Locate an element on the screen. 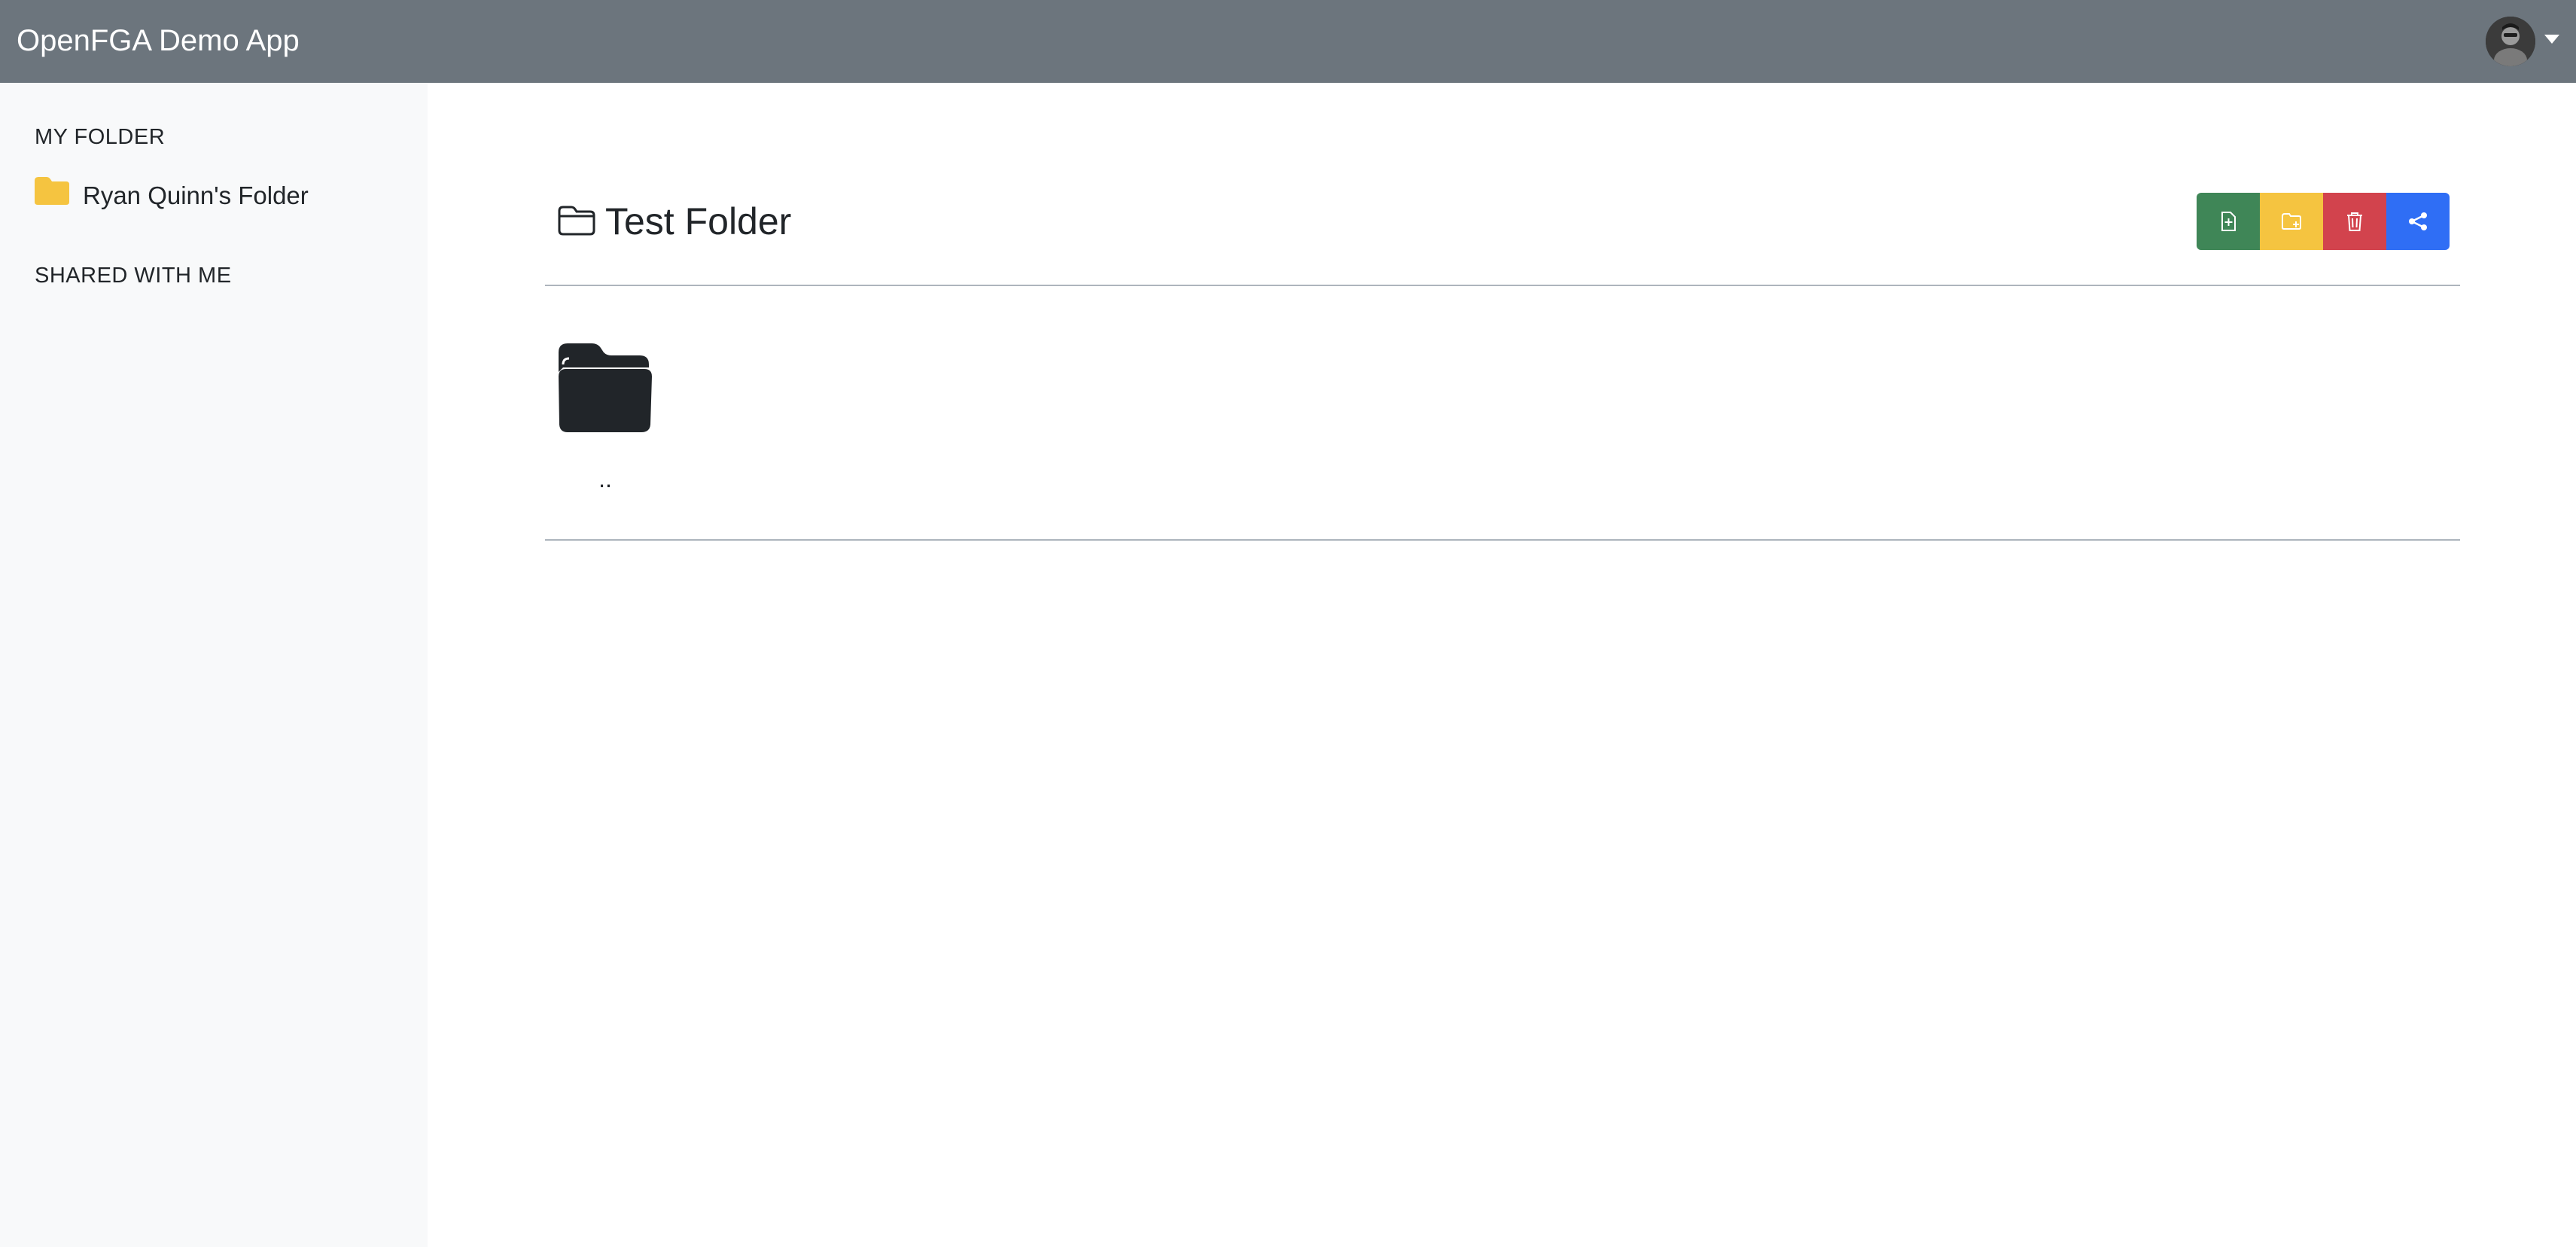 This screenshot has height=1247, width=2576. user-menu-toggle is located at coordinates (2522, 42).